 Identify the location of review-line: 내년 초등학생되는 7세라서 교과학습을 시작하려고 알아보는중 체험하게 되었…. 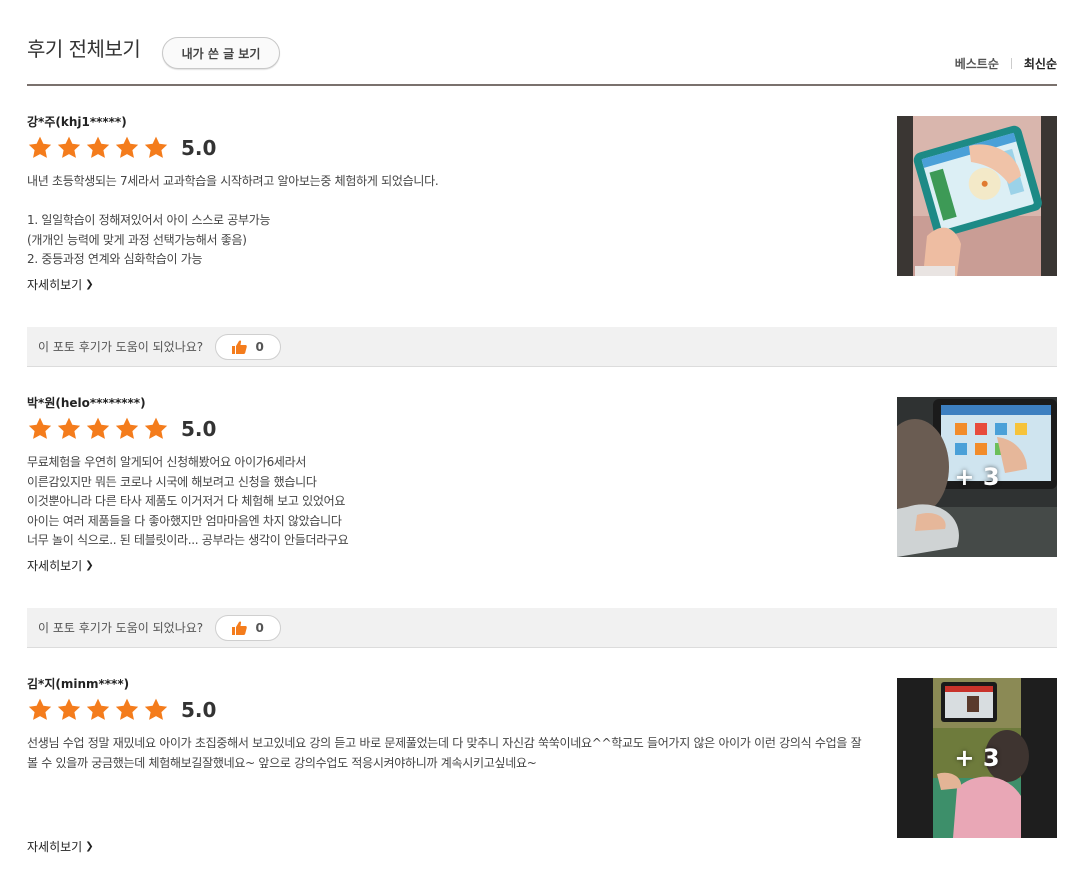
(233, 181).